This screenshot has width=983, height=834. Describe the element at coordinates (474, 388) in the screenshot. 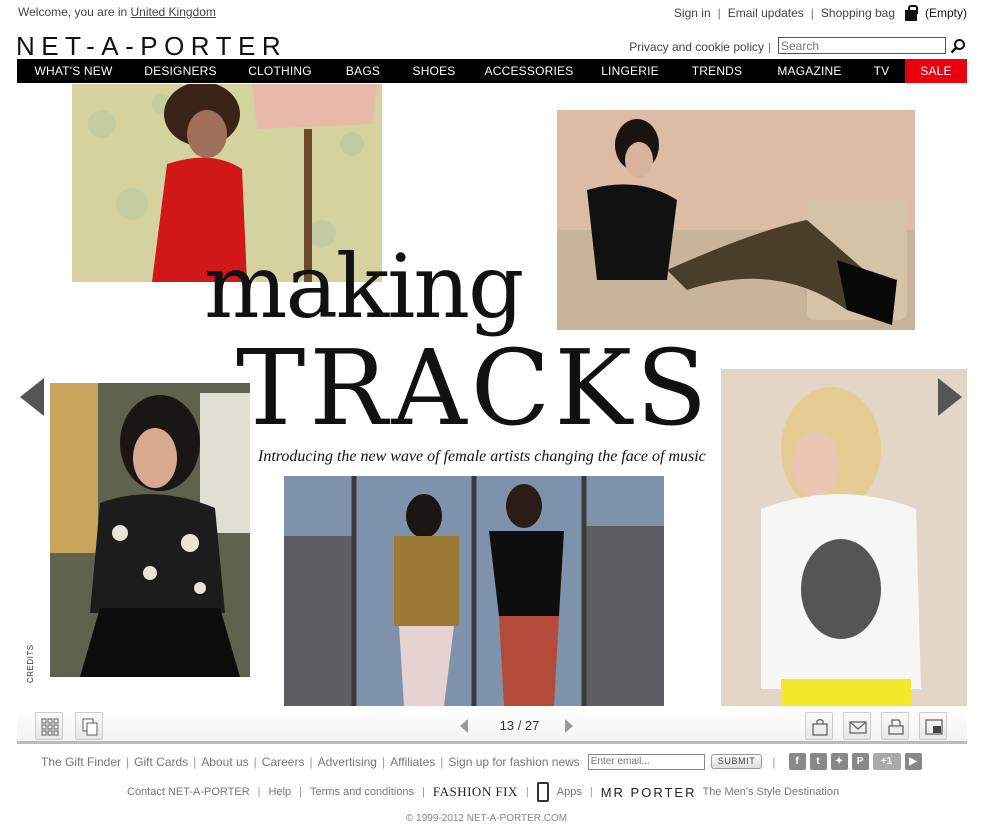

I see `feature-headline-caps: TRACKS` at that location.